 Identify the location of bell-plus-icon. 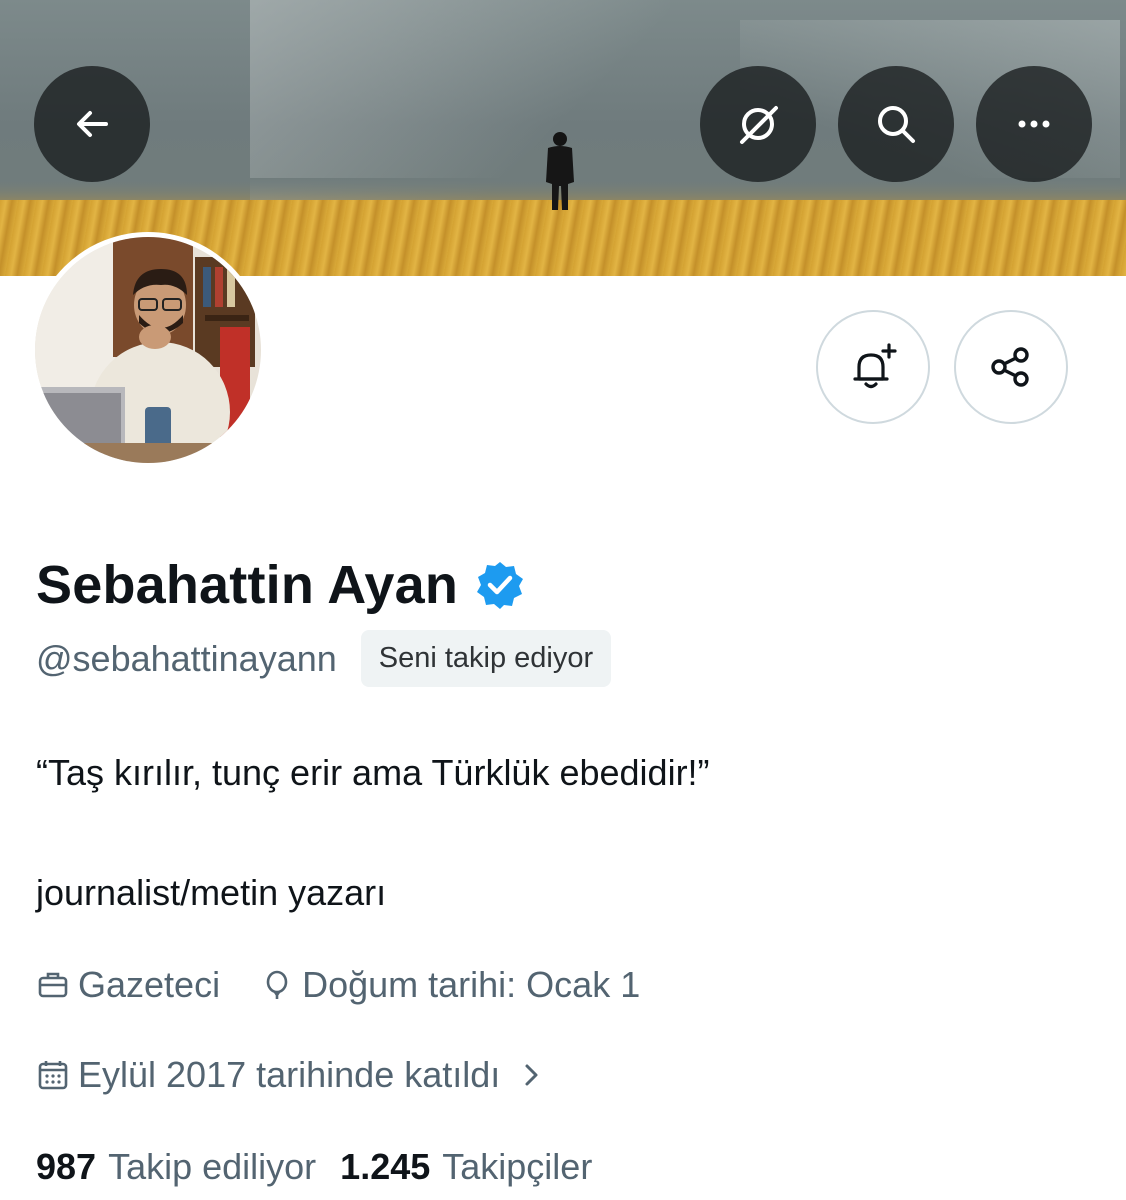
(875, 366).